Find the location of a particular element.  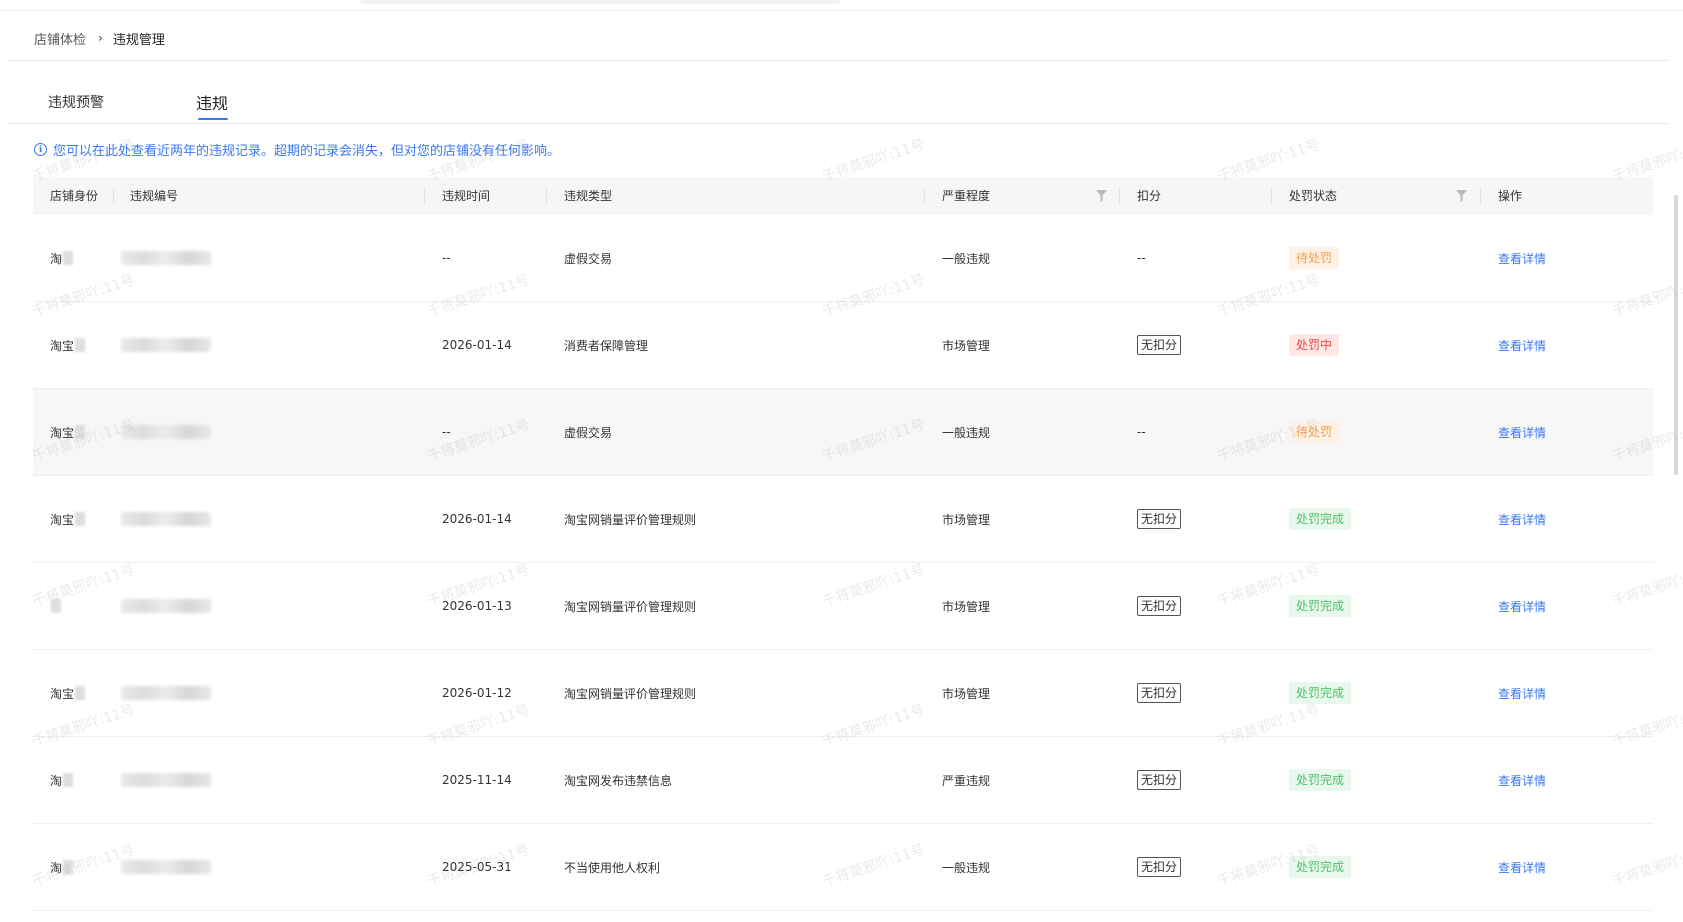

breadcrumb: 店铺体检 › 违规管理 is located at coordinates (99, 38).